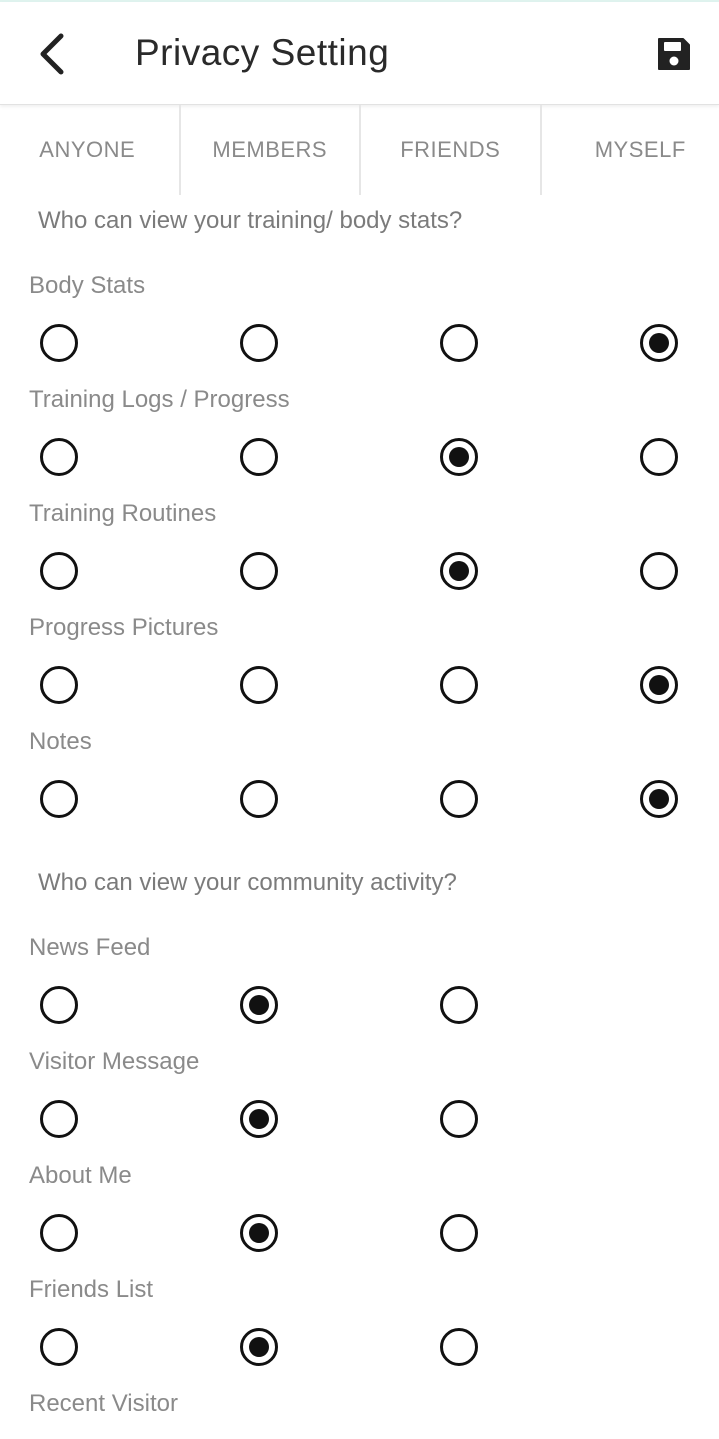 Image resolution: width=719 pixels, height=1439 pixels. What do you see at coordinates (459, 1233) in the screenshot?
I see `radio-about-me-friends` at bounding box center [459, 1233].